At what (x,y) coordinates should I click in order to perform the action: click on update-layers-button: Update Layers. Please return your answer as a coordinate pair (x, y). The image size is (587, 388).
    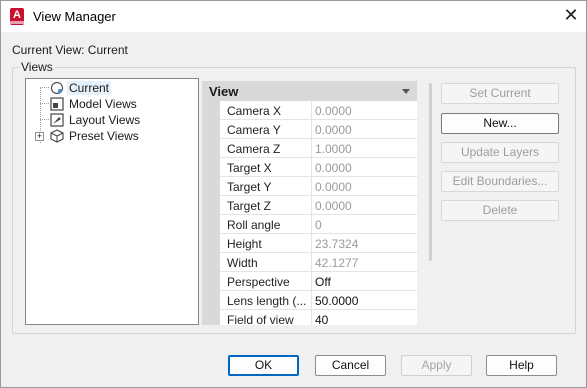
    Looking at the image, I should click on (500, 152).